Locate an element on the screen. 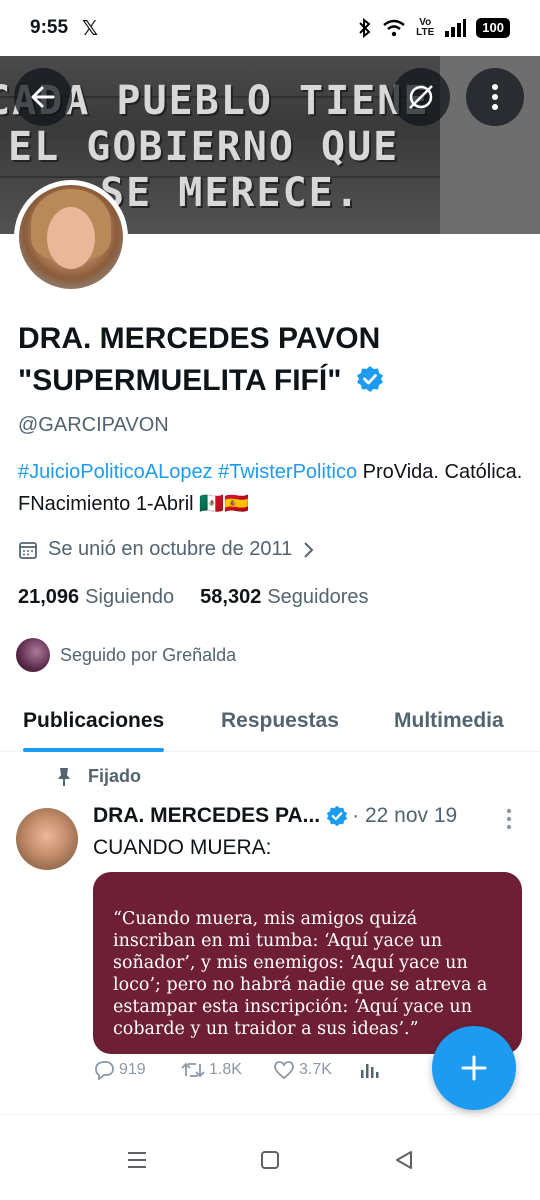 This screenshot has height=1200, width=540. avatar-image is located at coordinates (71, 237).